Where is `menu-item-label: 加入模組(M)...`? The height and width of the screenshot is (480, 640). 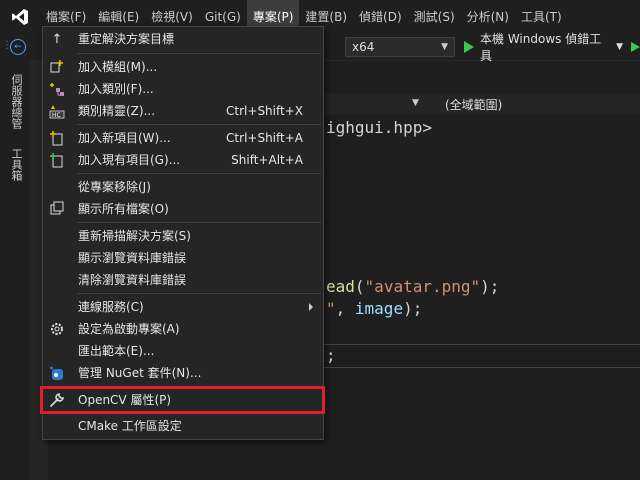
menu-item-label: 加入模組(M)... is located at coordinates (118, 67).